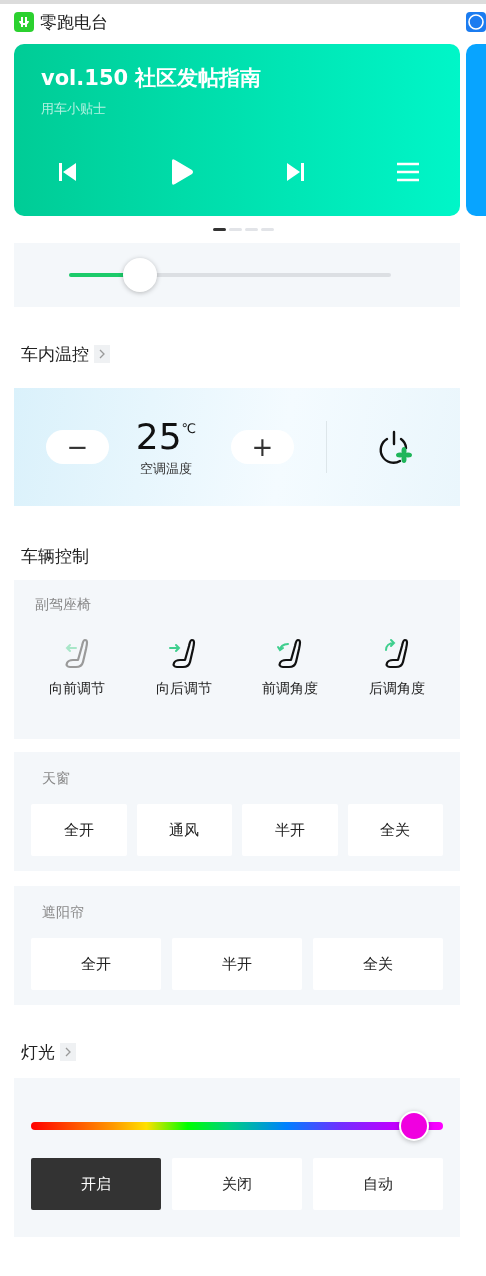 Image resolution: width=486 pixels, height=1276 pixels. I want to click on sunshade-option-button: 全关, so click(378, 964).